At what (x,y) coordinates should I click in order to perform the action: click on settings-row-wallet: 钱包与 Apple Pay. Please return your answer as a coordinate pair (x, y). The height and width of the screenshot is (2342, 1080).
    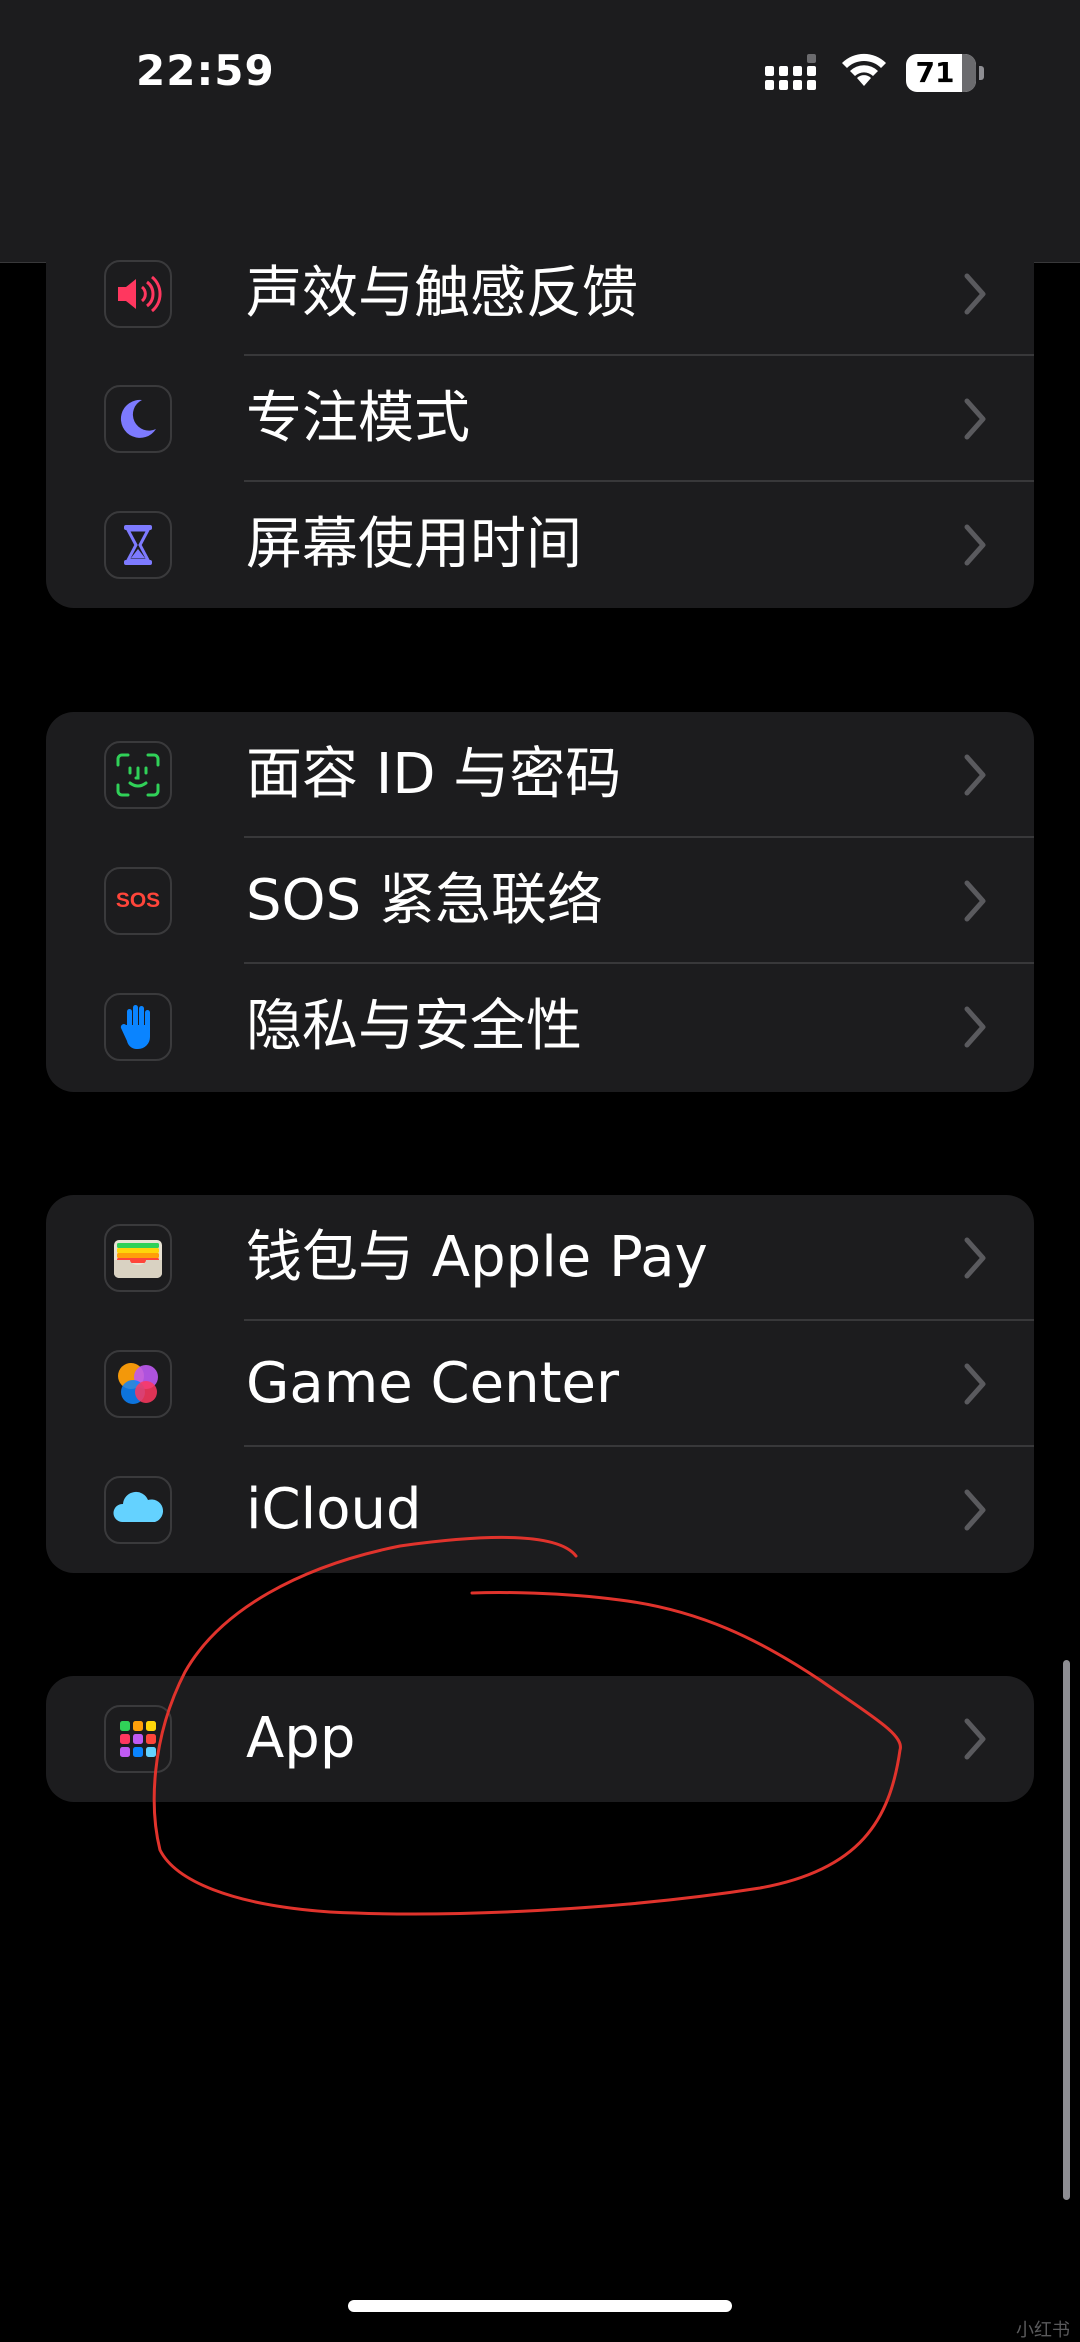
    Looking at the image, I should click on (540, 1258).